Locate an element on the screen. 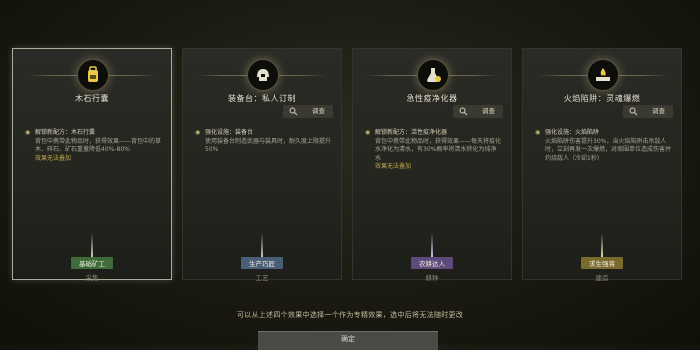  selection-hint: 可以从上述四个效果中选择一个作为专精效果，选中后将无法随时更改 is located at coordinates (350, 315).